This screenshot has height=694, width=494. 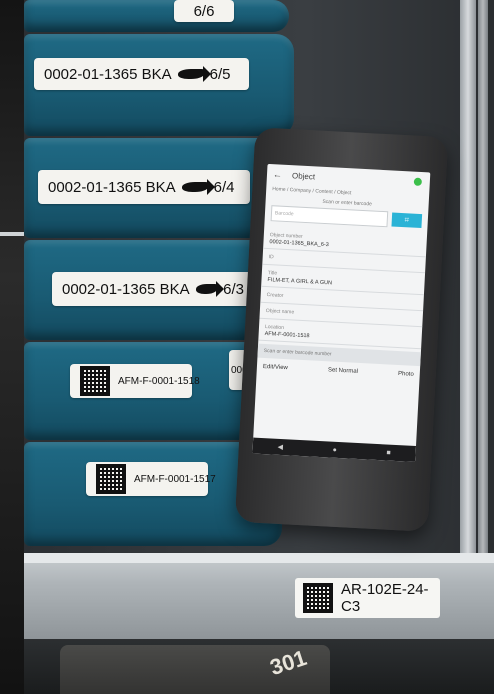 I want to click on reel-label-text: 6/6, so click(x=204, y=11).